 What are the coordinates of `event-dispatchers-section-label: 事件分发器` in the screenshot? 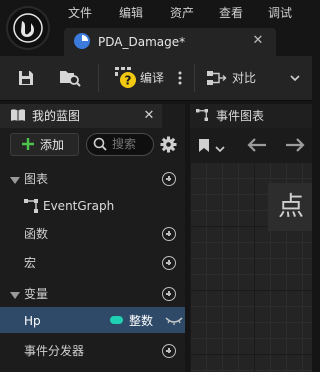 It's located at (54, 351).